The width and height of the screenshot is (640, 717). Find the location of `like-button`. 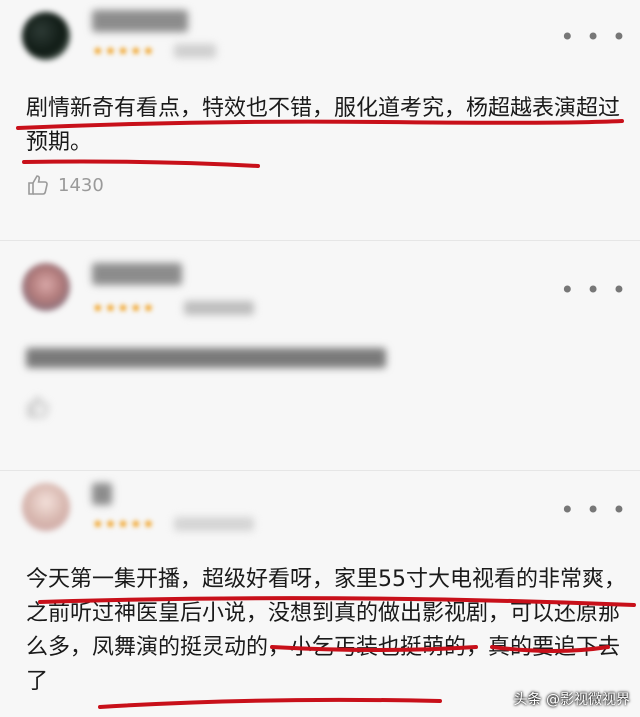

like-button is located at coordinates (38, 407).